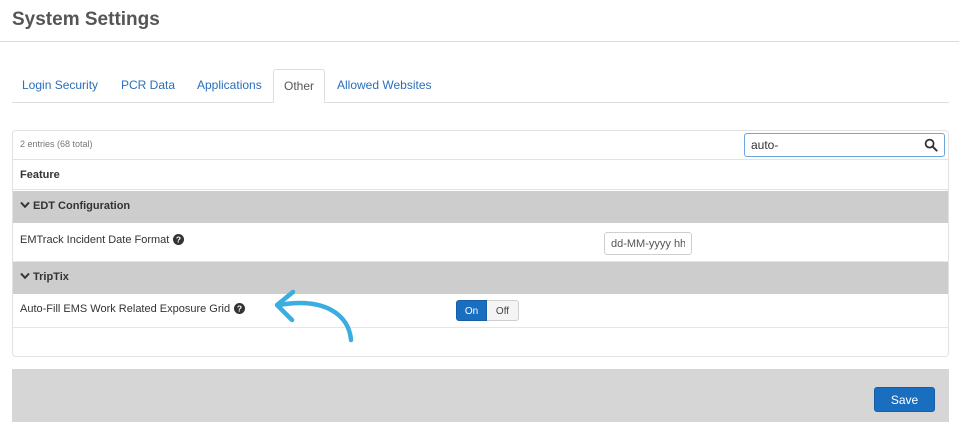  What do you see at coordinates (229, 85) in the screenshot?
I see `tab-applications: Applications` at bounding box center [229, 85].